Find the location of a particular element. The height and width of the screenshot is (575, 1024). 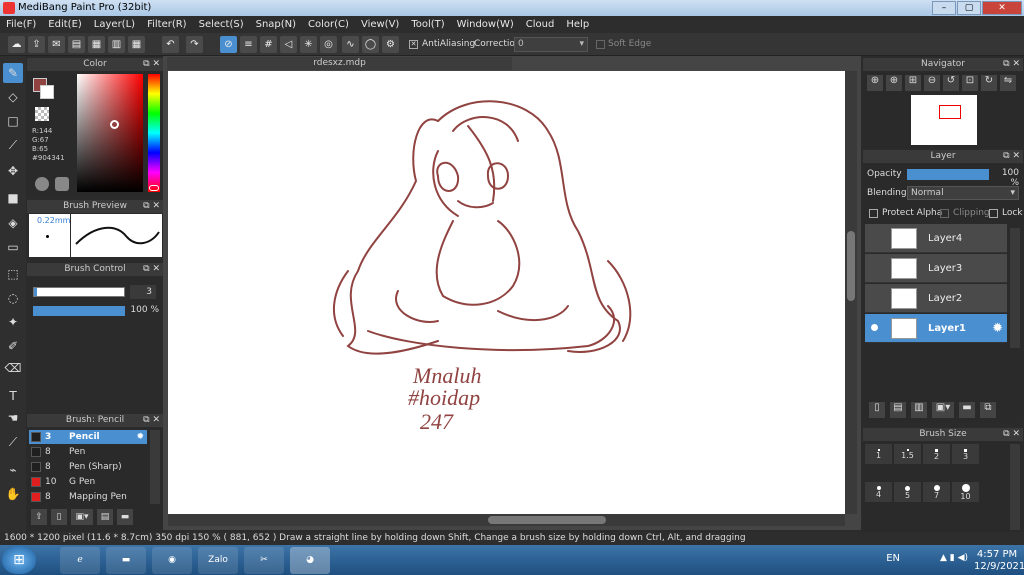

hue-slider is located at coordinates (154, 133).